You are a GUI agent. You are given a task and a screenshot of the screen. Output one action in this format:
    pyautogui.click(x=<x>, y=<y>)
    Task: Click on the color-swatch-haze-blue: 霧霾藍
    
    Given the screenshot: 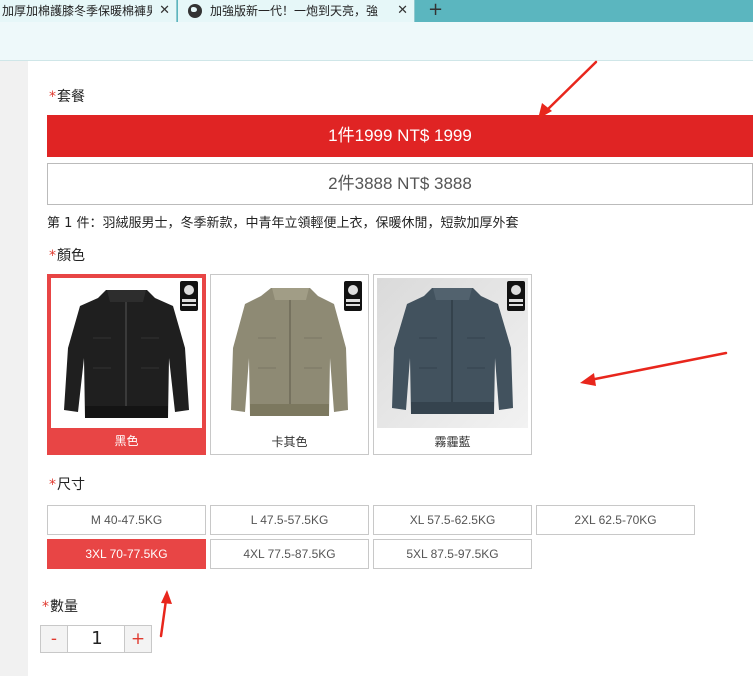 What is the action you would take?
    pyautogui.click(x=452, y=364)
    